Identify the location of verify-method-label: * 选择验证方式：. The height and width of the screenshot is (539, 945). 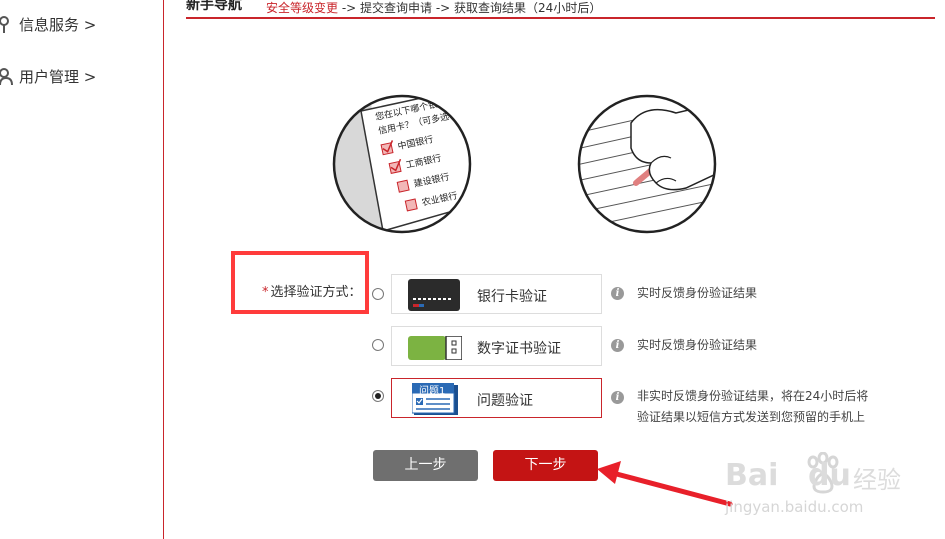
(312, 290).